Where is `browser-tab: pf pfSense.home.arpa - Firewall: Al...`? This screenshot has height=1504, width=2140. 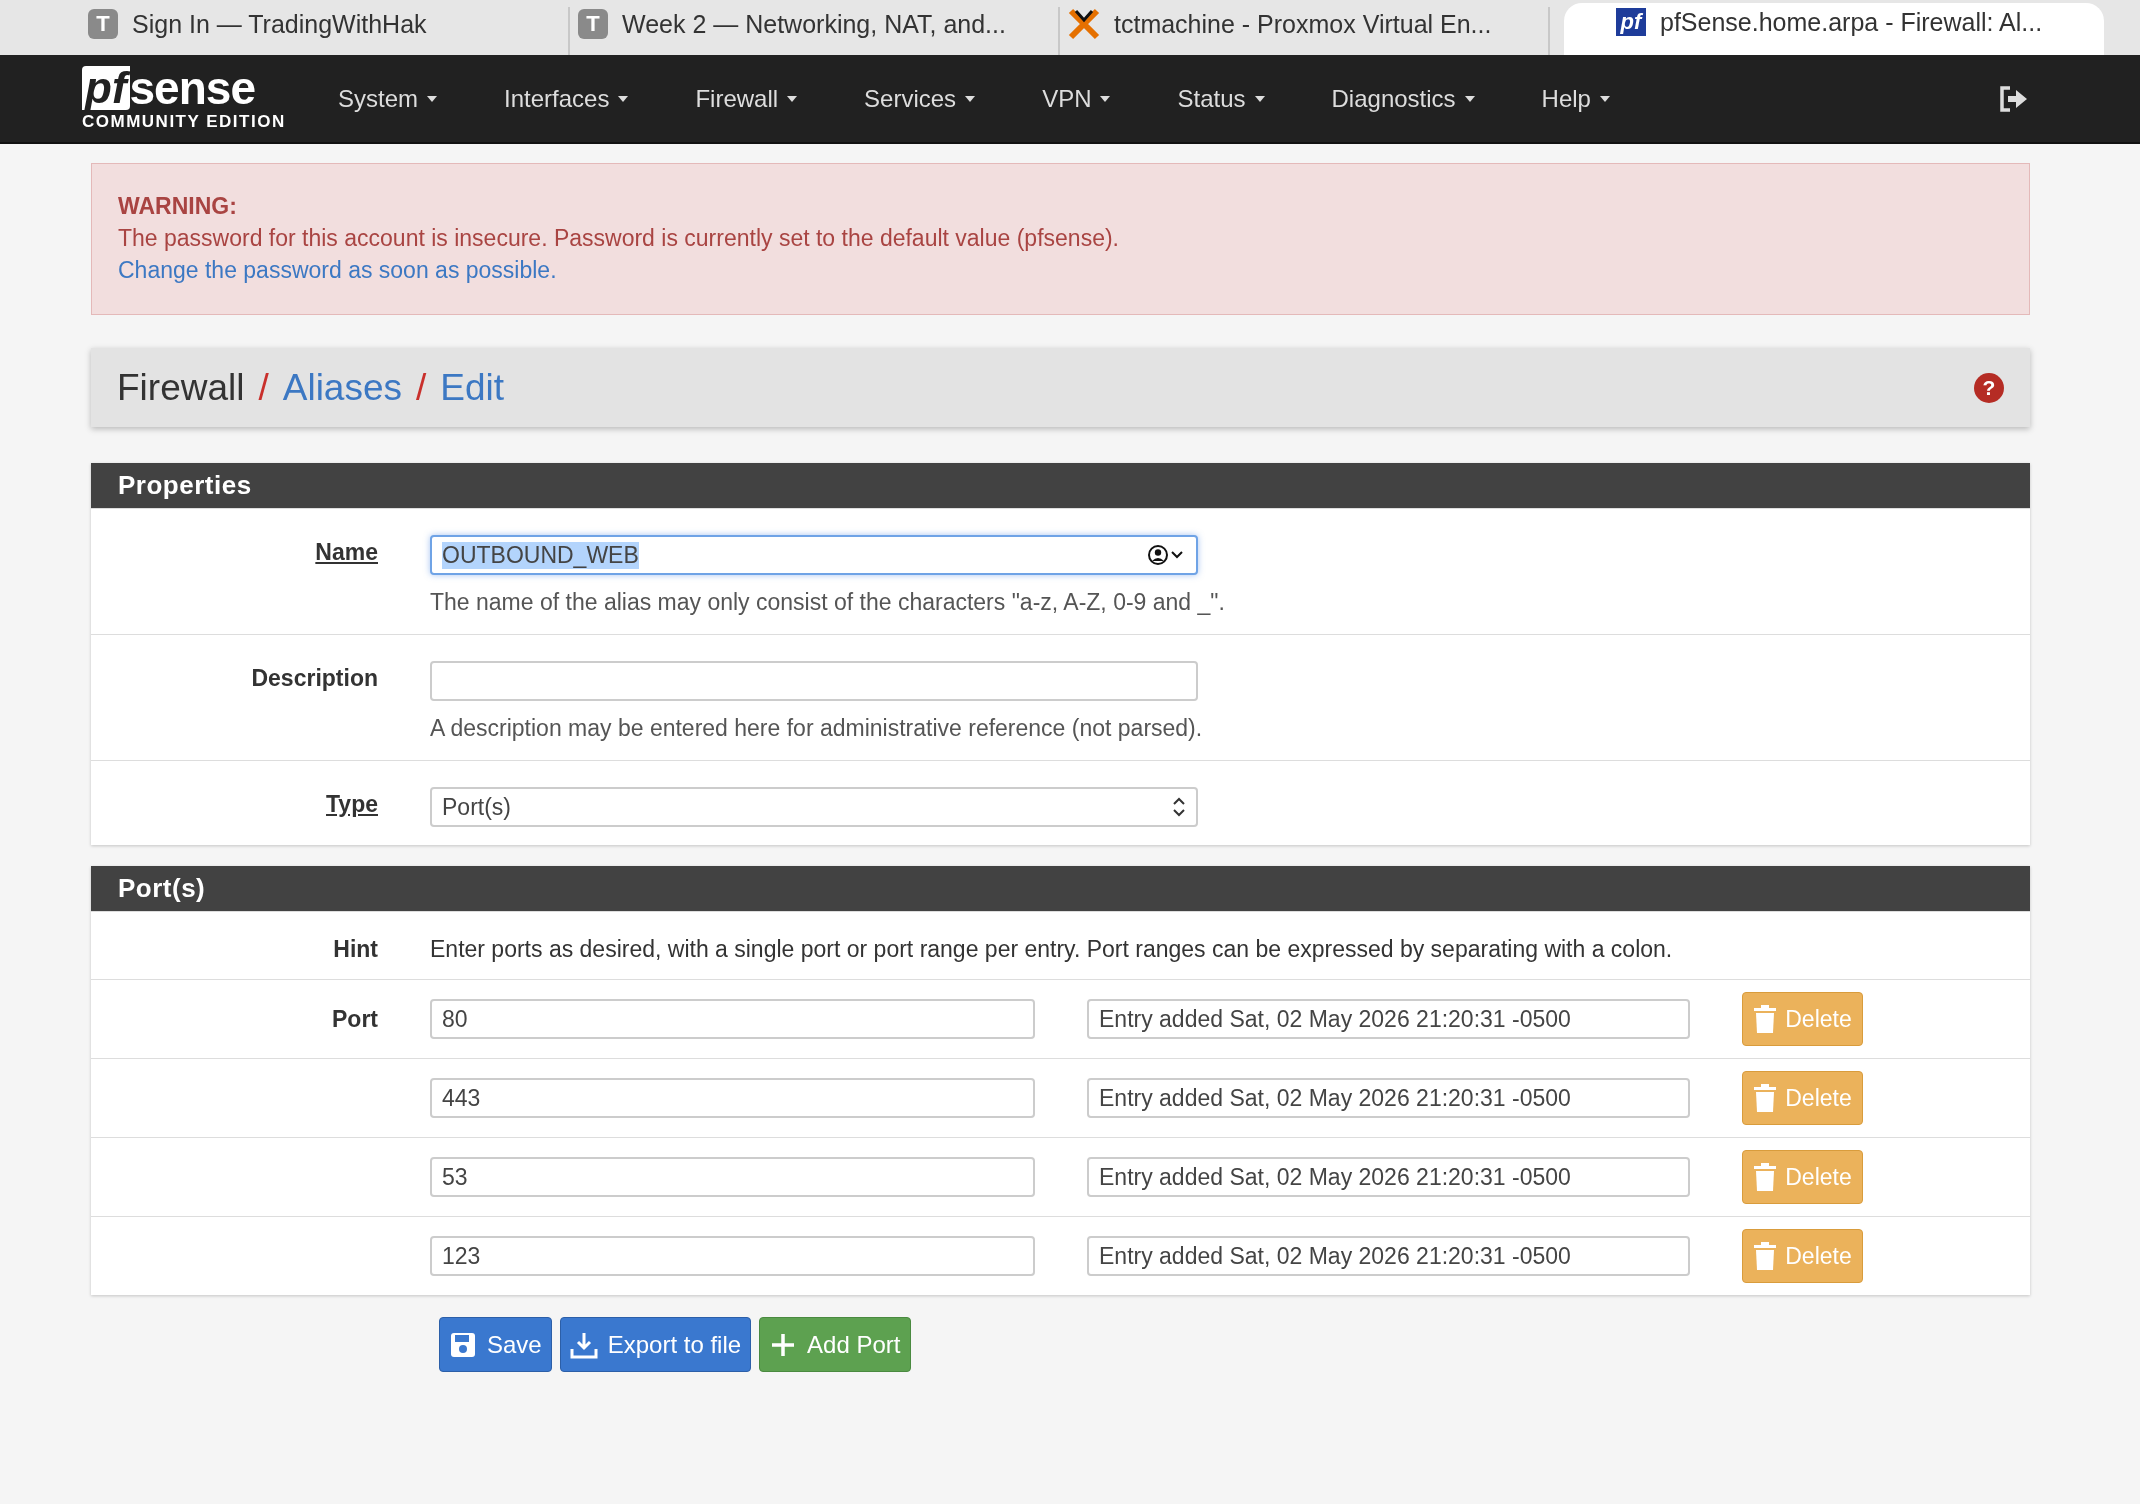 browser-tab: pf pfSense.home.arpa - Firewall: Al... is located at coordinates (1834, 29).